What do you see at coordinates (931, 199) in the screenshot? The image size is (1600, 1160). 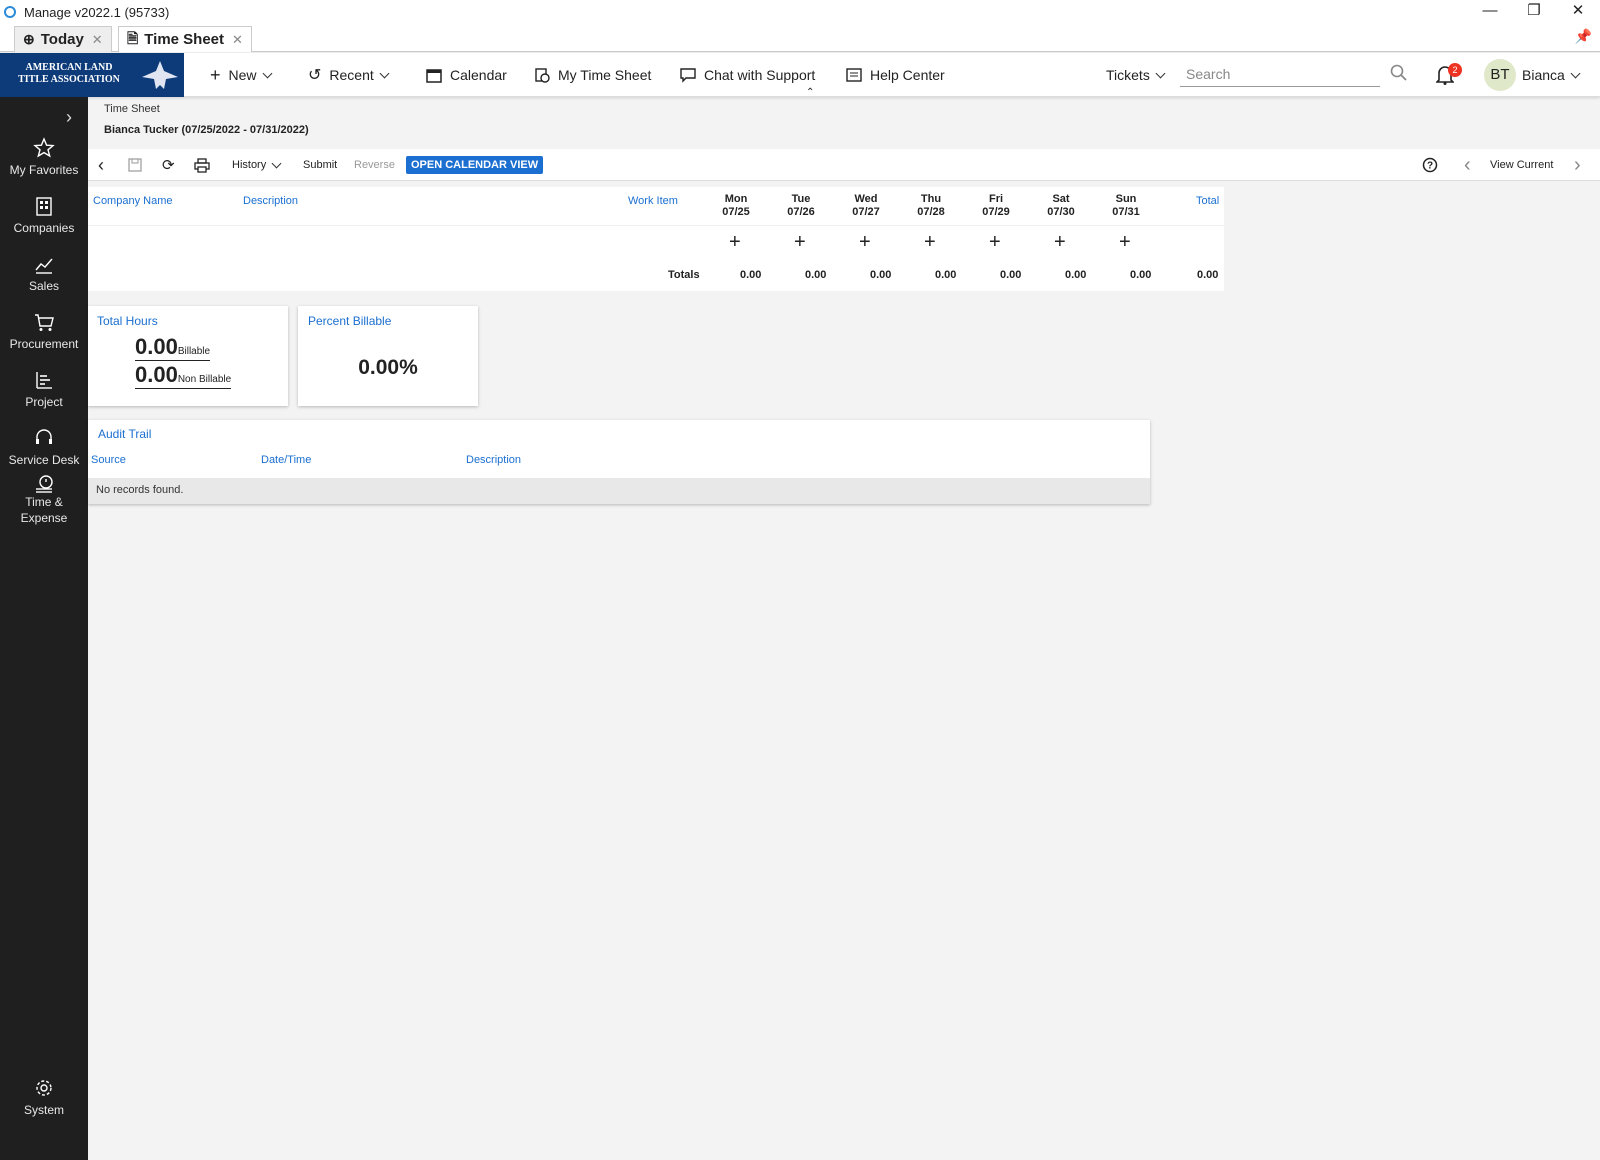 I see `day-name: Thu` at bounding box center [931, 199].